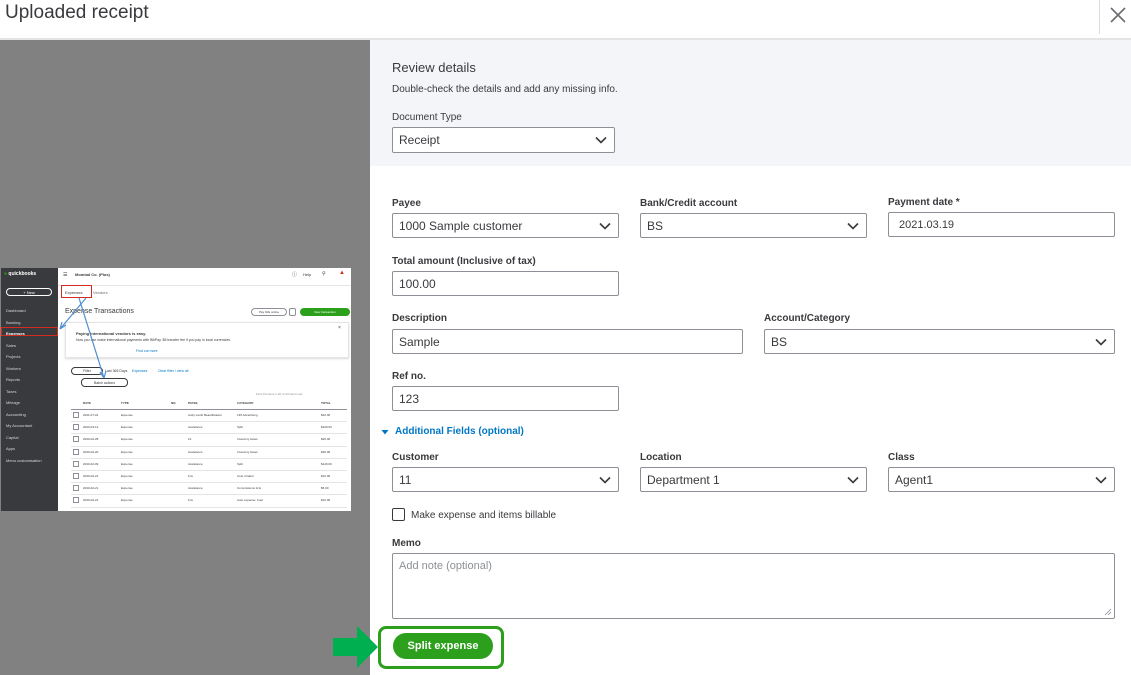 The width and height of the screenshot is (1131, 675). What do you see at coordinates (914, 479) in the screenshot?
I see `class-value: Agent1` at bounding box center [914, 479].